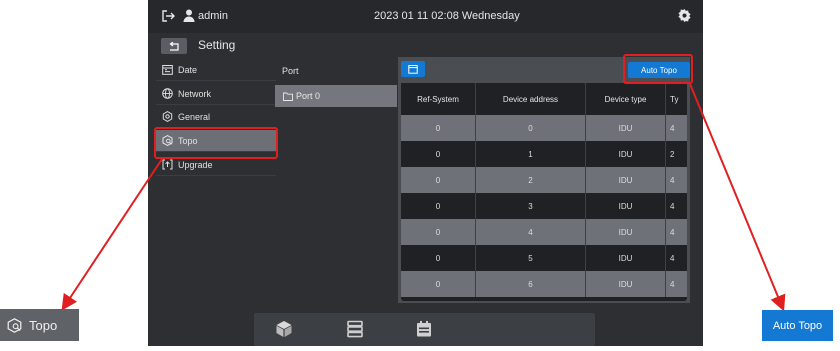 This screenshot has width=840, height=351. I want to click on table-row: 0 6 IDU 4, so click(544, 284).